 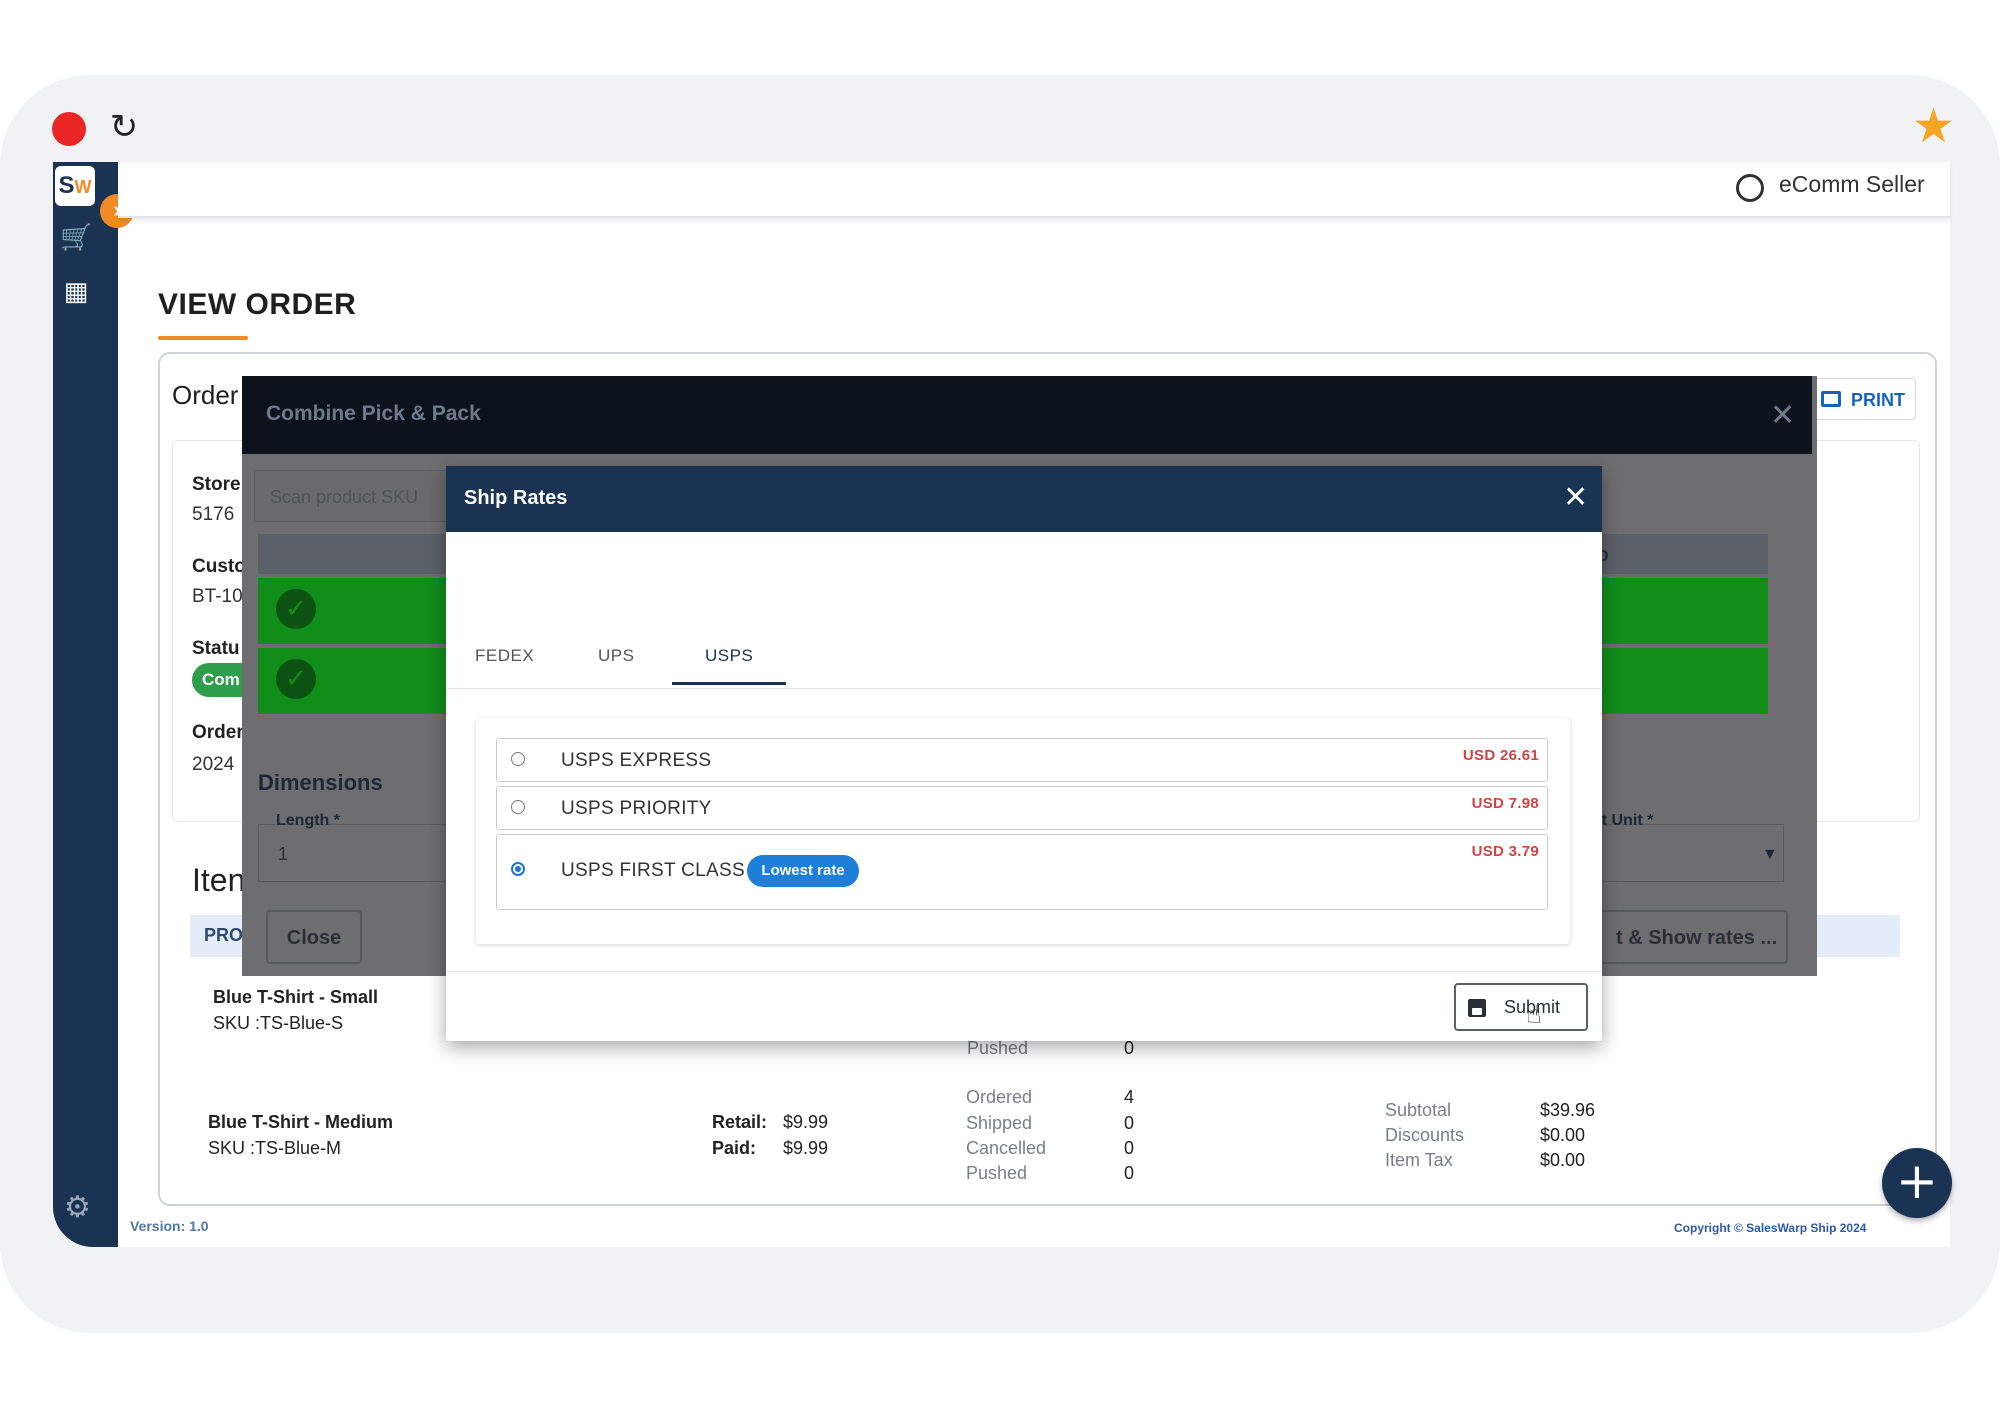 I want to click on save-icon, so click(x=1477, y=1008).